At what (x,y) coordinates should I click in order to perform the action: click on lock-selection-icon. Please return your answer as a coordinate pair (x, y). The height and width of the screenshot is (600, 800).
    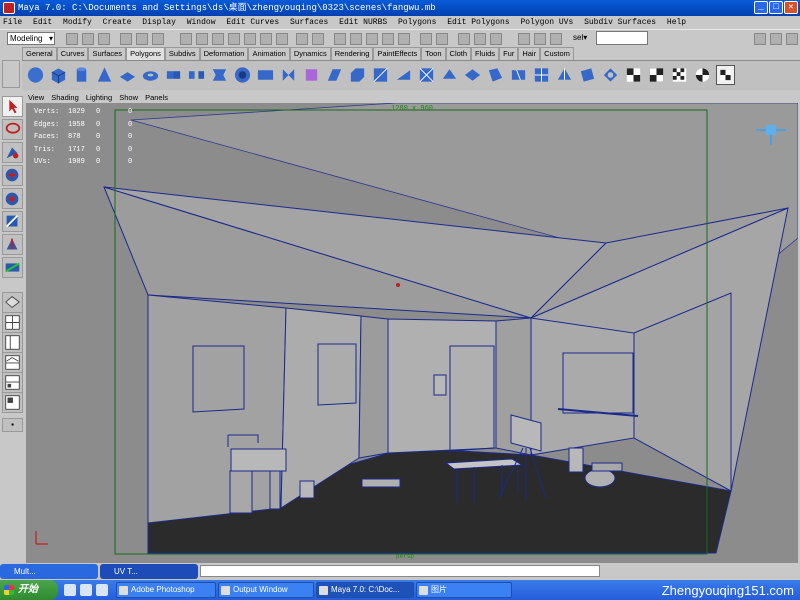
    Looking at the image, I should click on (302, 39).